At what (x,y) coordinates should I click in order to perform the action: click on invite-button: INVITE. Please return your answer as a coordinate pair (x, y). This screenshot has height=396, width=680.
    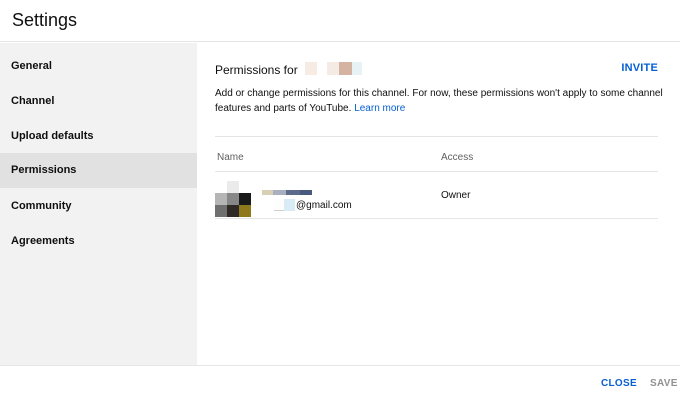
    Looking at the image, I should click on (639, 68).